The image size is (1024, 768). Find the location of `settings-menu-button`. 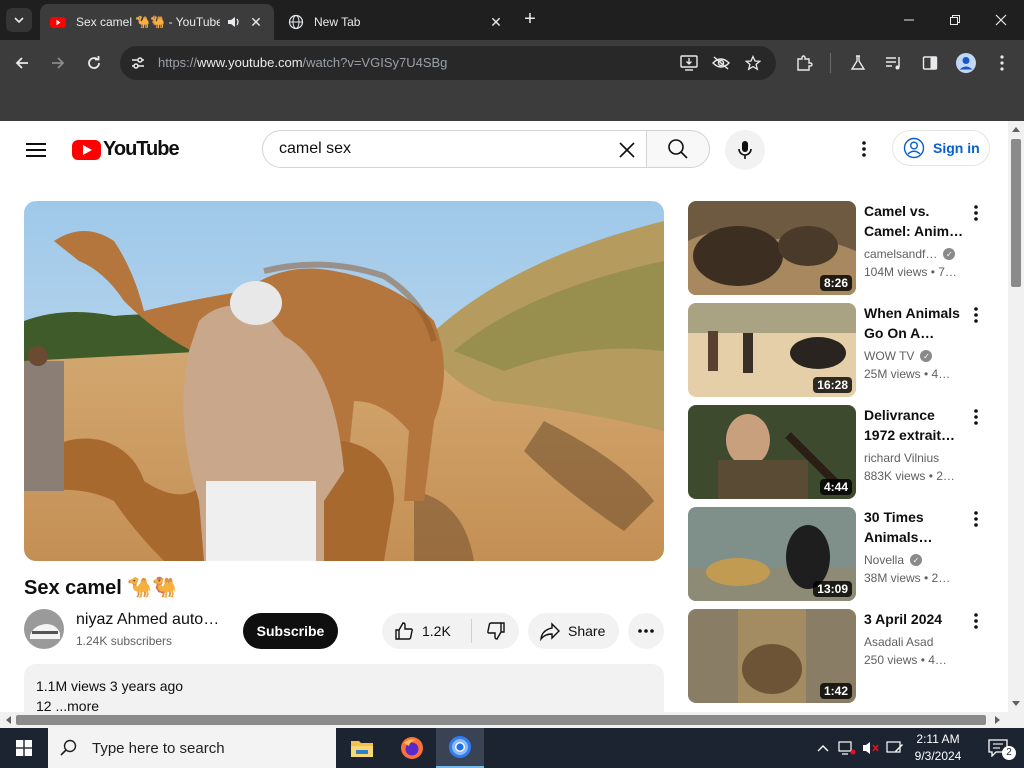

settings-menu-button is located at coordinates (864, 149).